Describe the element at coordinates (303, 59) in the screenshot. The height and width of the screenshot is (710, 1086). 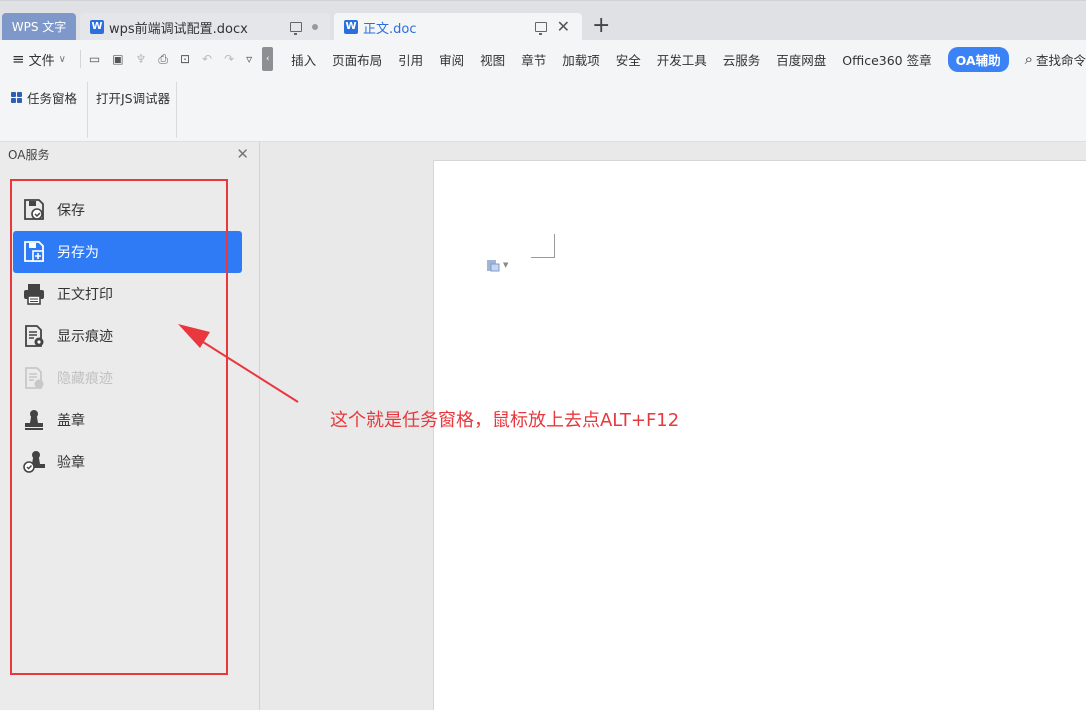
I see `menu-insert: 插入` at that location.